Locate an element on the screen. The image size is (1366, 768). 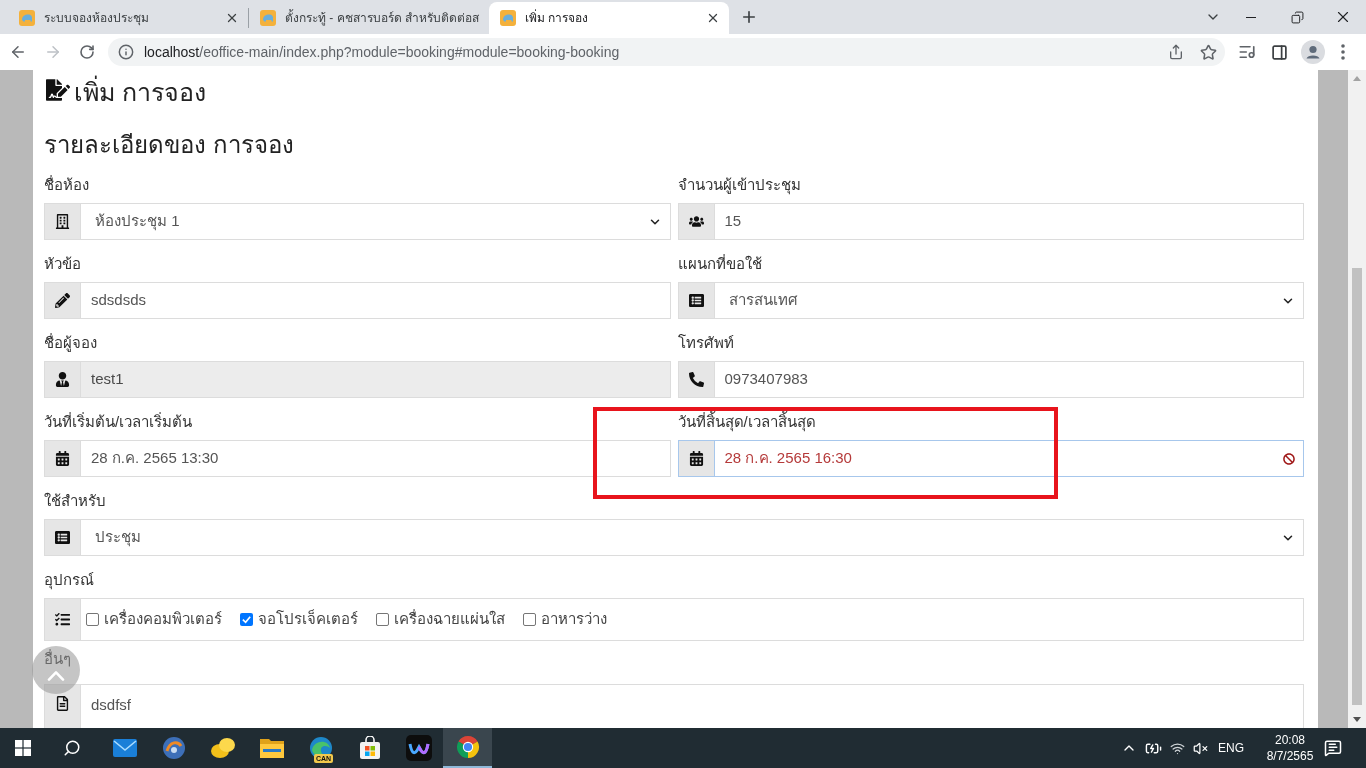
select-field: สารสนเทศ is located at coordinates (1008, 300).